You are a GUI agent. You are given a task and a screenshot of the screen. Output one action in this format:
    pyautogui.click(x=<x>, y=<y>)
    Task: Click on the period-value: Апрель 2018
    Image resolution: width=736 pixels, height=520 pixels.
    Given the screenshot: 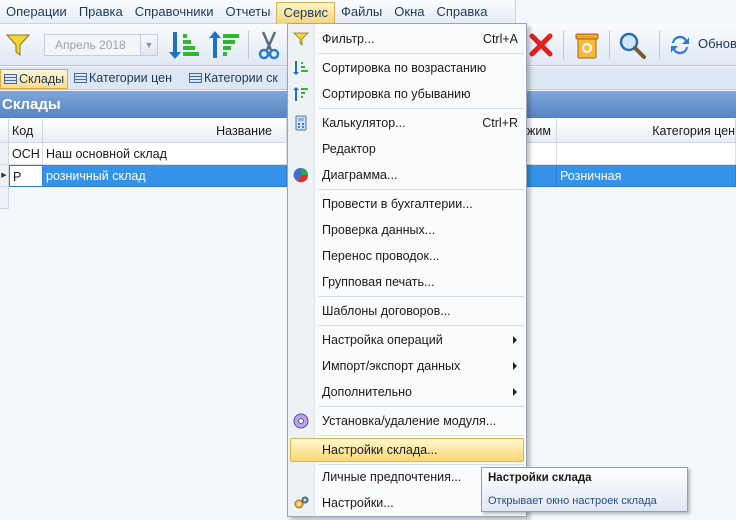 What is the action you would take?
    pyautogui.click(x=90, y=45)
    